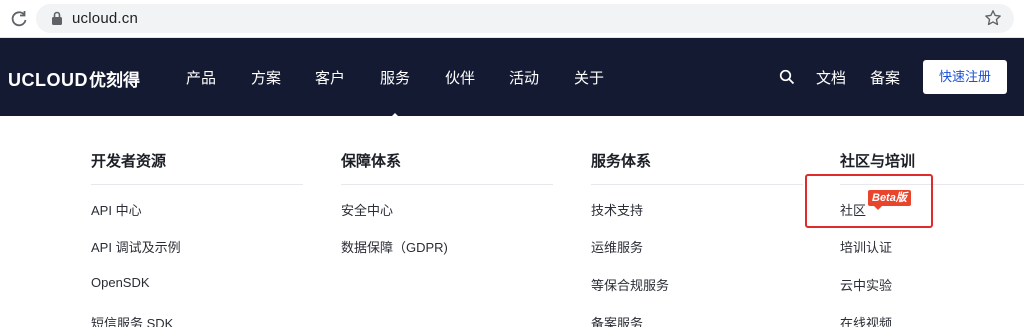 This screenshot has height=327, width=1024. I want to click on register-button: 快速注册, so click(965, 77).